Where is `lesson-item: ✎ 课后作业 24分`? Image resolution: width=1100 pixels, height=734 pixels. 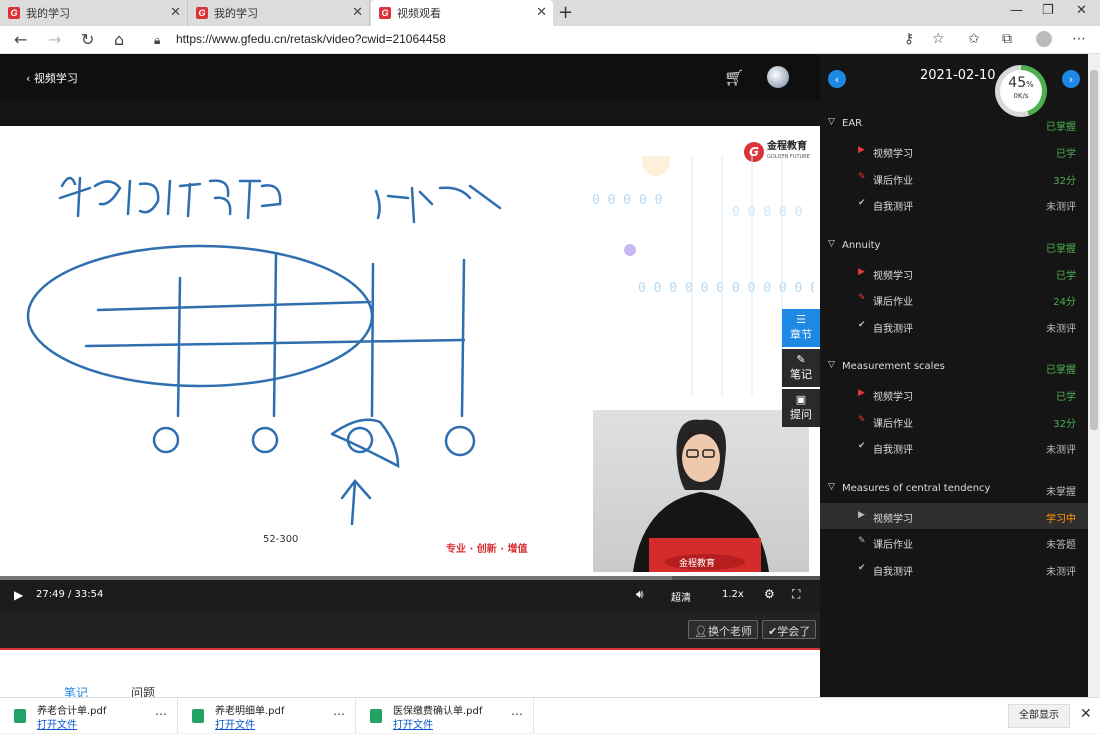 lesson-item: ✎ 课后作业 24分 is located at coordinates (954, 299).